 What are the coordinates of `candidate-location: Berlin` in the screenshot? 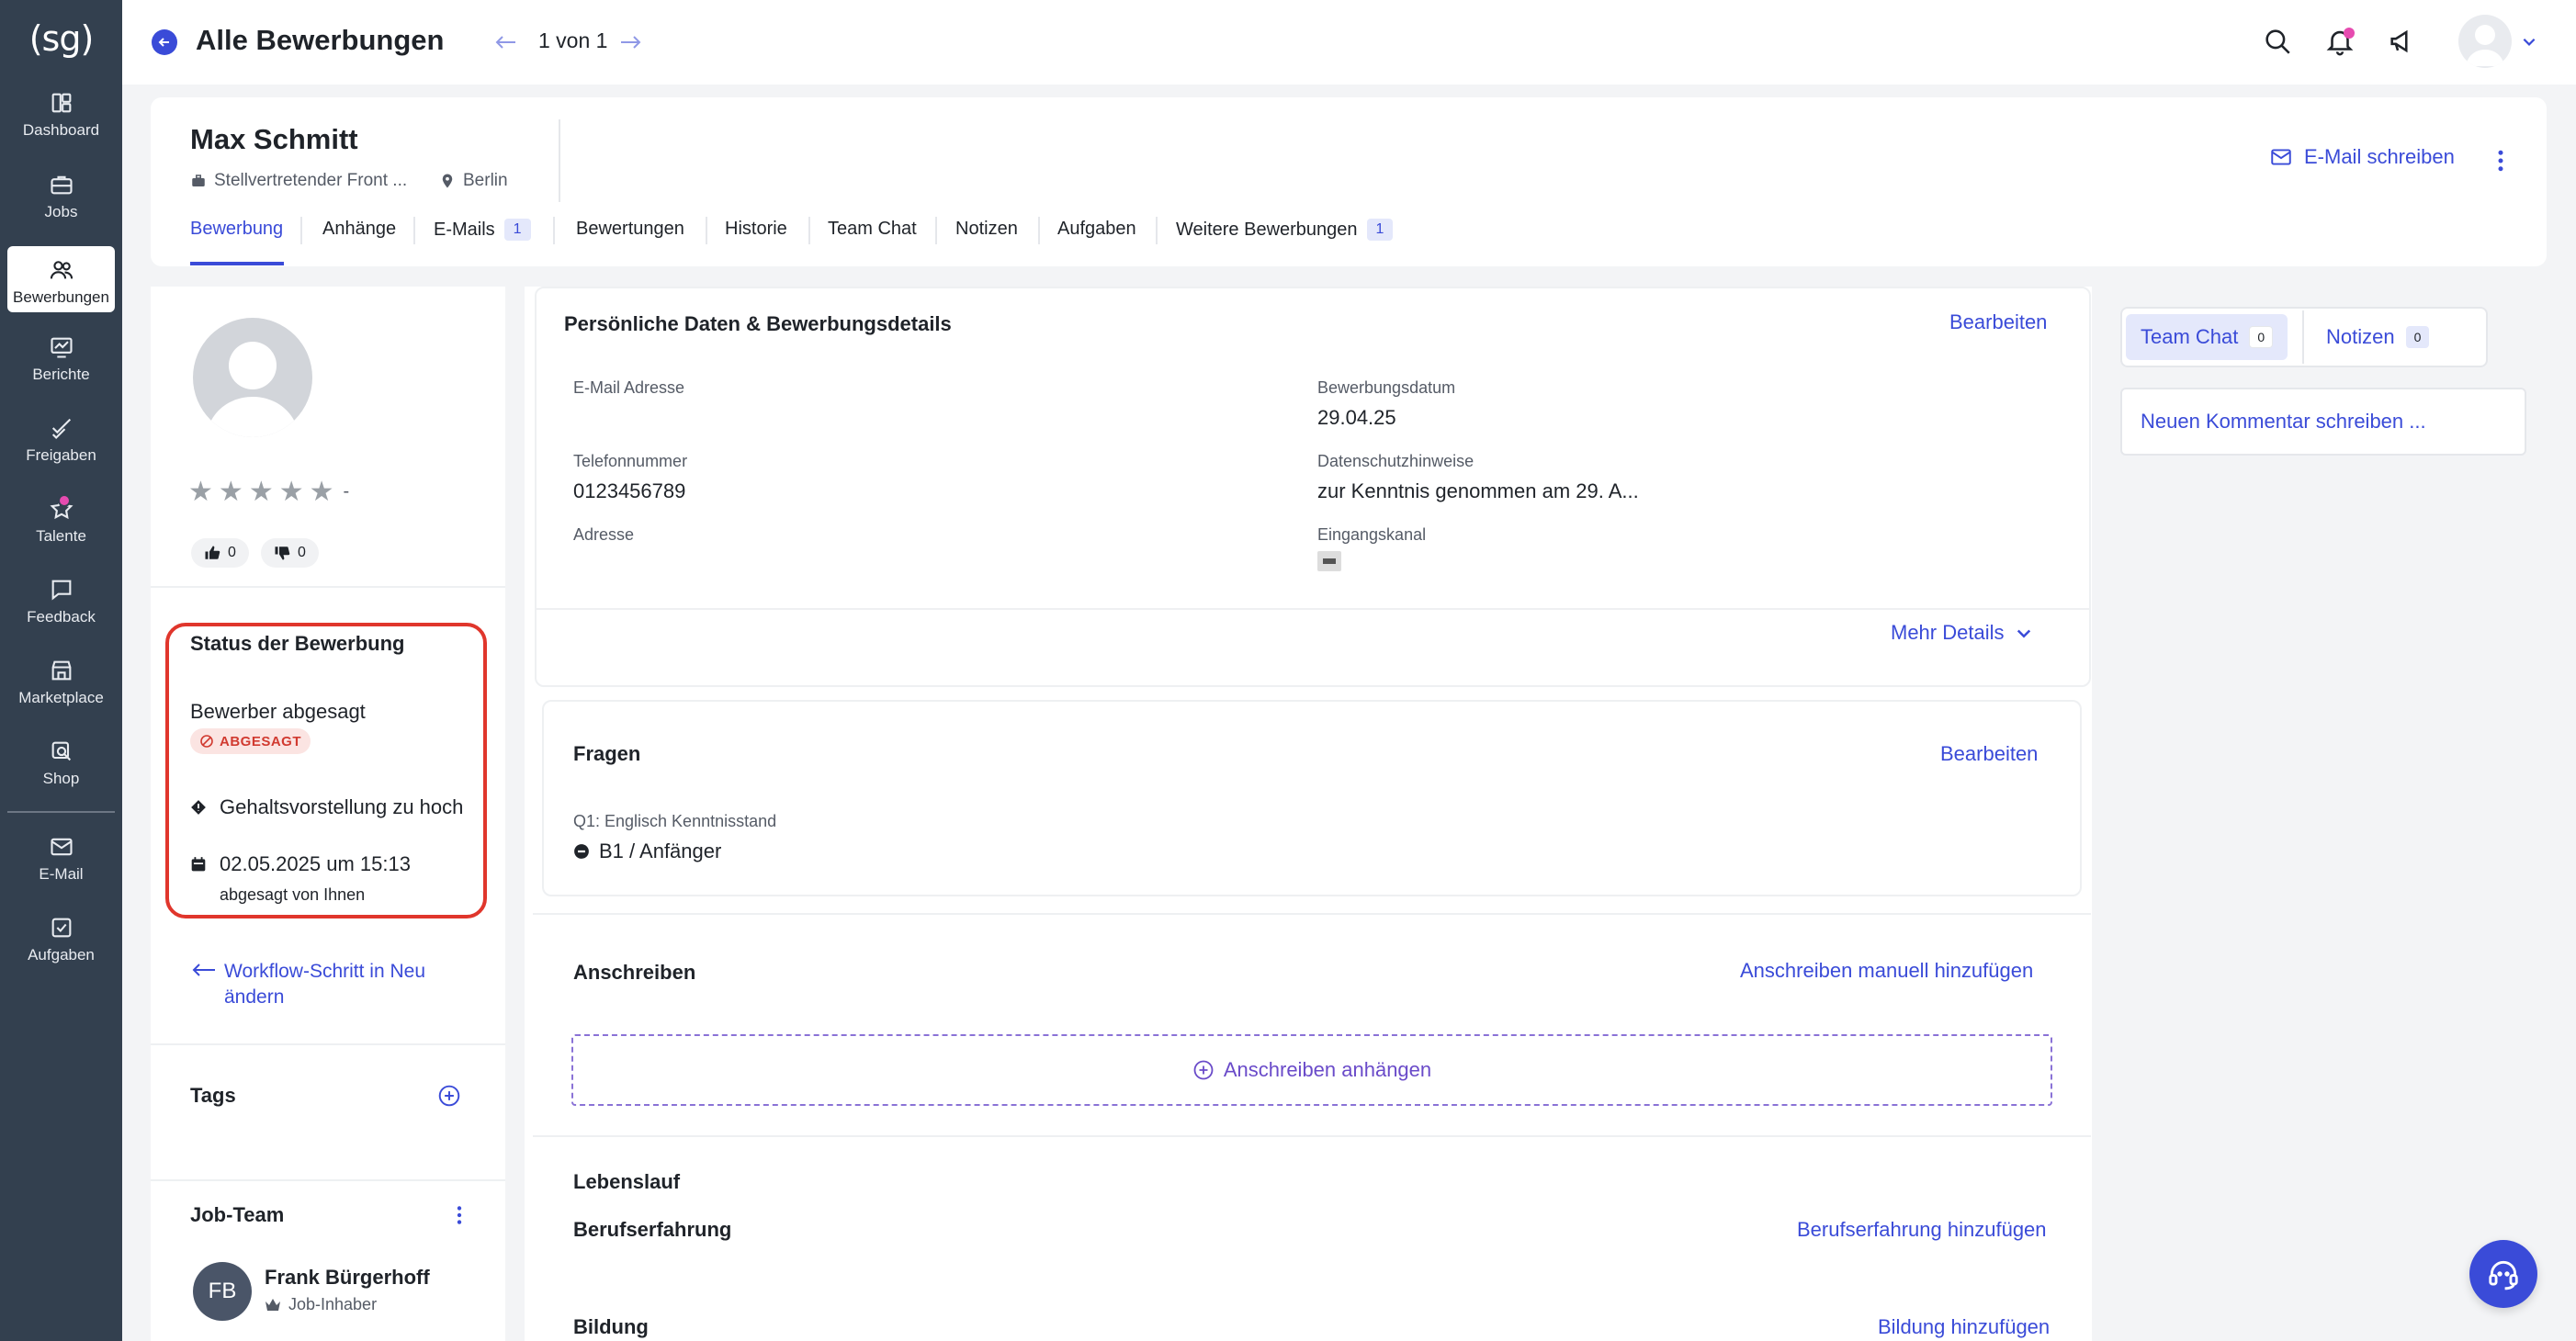 It's located at (473, 181).